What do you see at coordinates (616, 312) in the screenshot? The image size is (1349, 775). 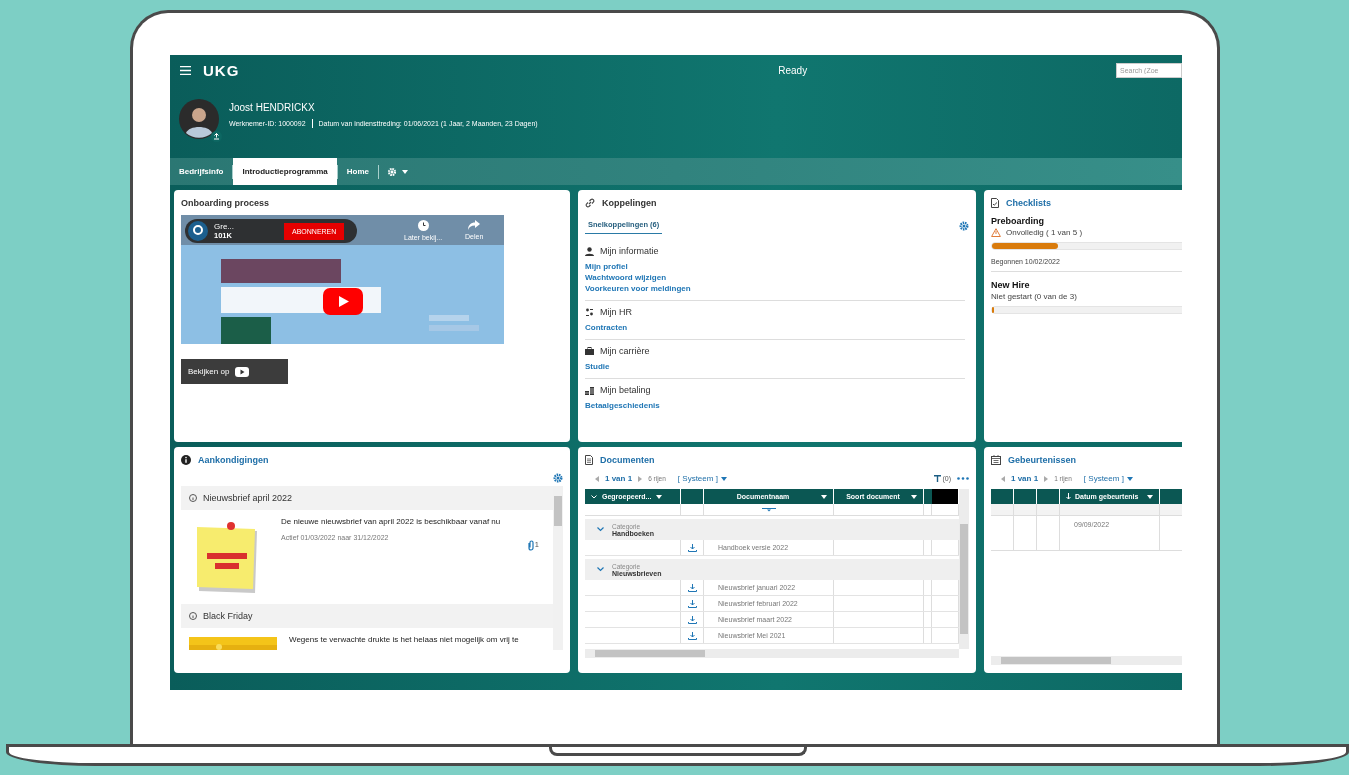 I see `section-title: Mijn HR` at bounding box center [616, 312].